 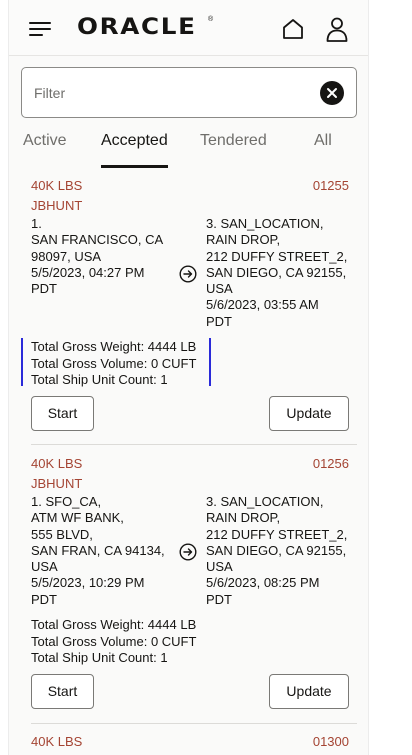 What do you see at coordinates (211, 19) in the screenshot?
I see `registered-mark: ®` at bounding box center [211, 19].